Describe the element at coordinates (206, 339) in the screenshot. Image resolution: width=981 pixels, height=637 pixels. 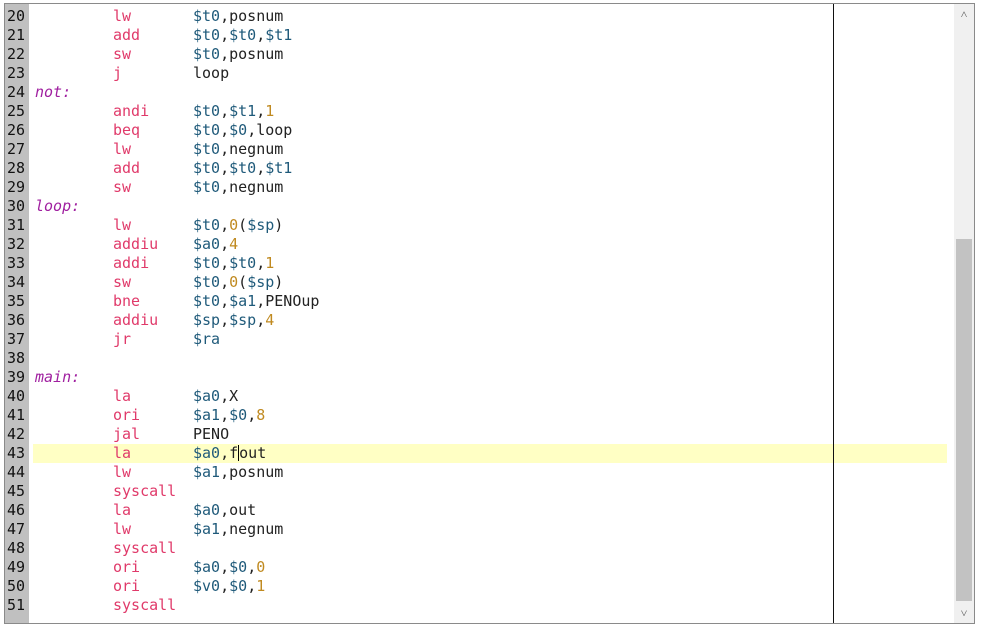
I see `operands: $ra` at that location.